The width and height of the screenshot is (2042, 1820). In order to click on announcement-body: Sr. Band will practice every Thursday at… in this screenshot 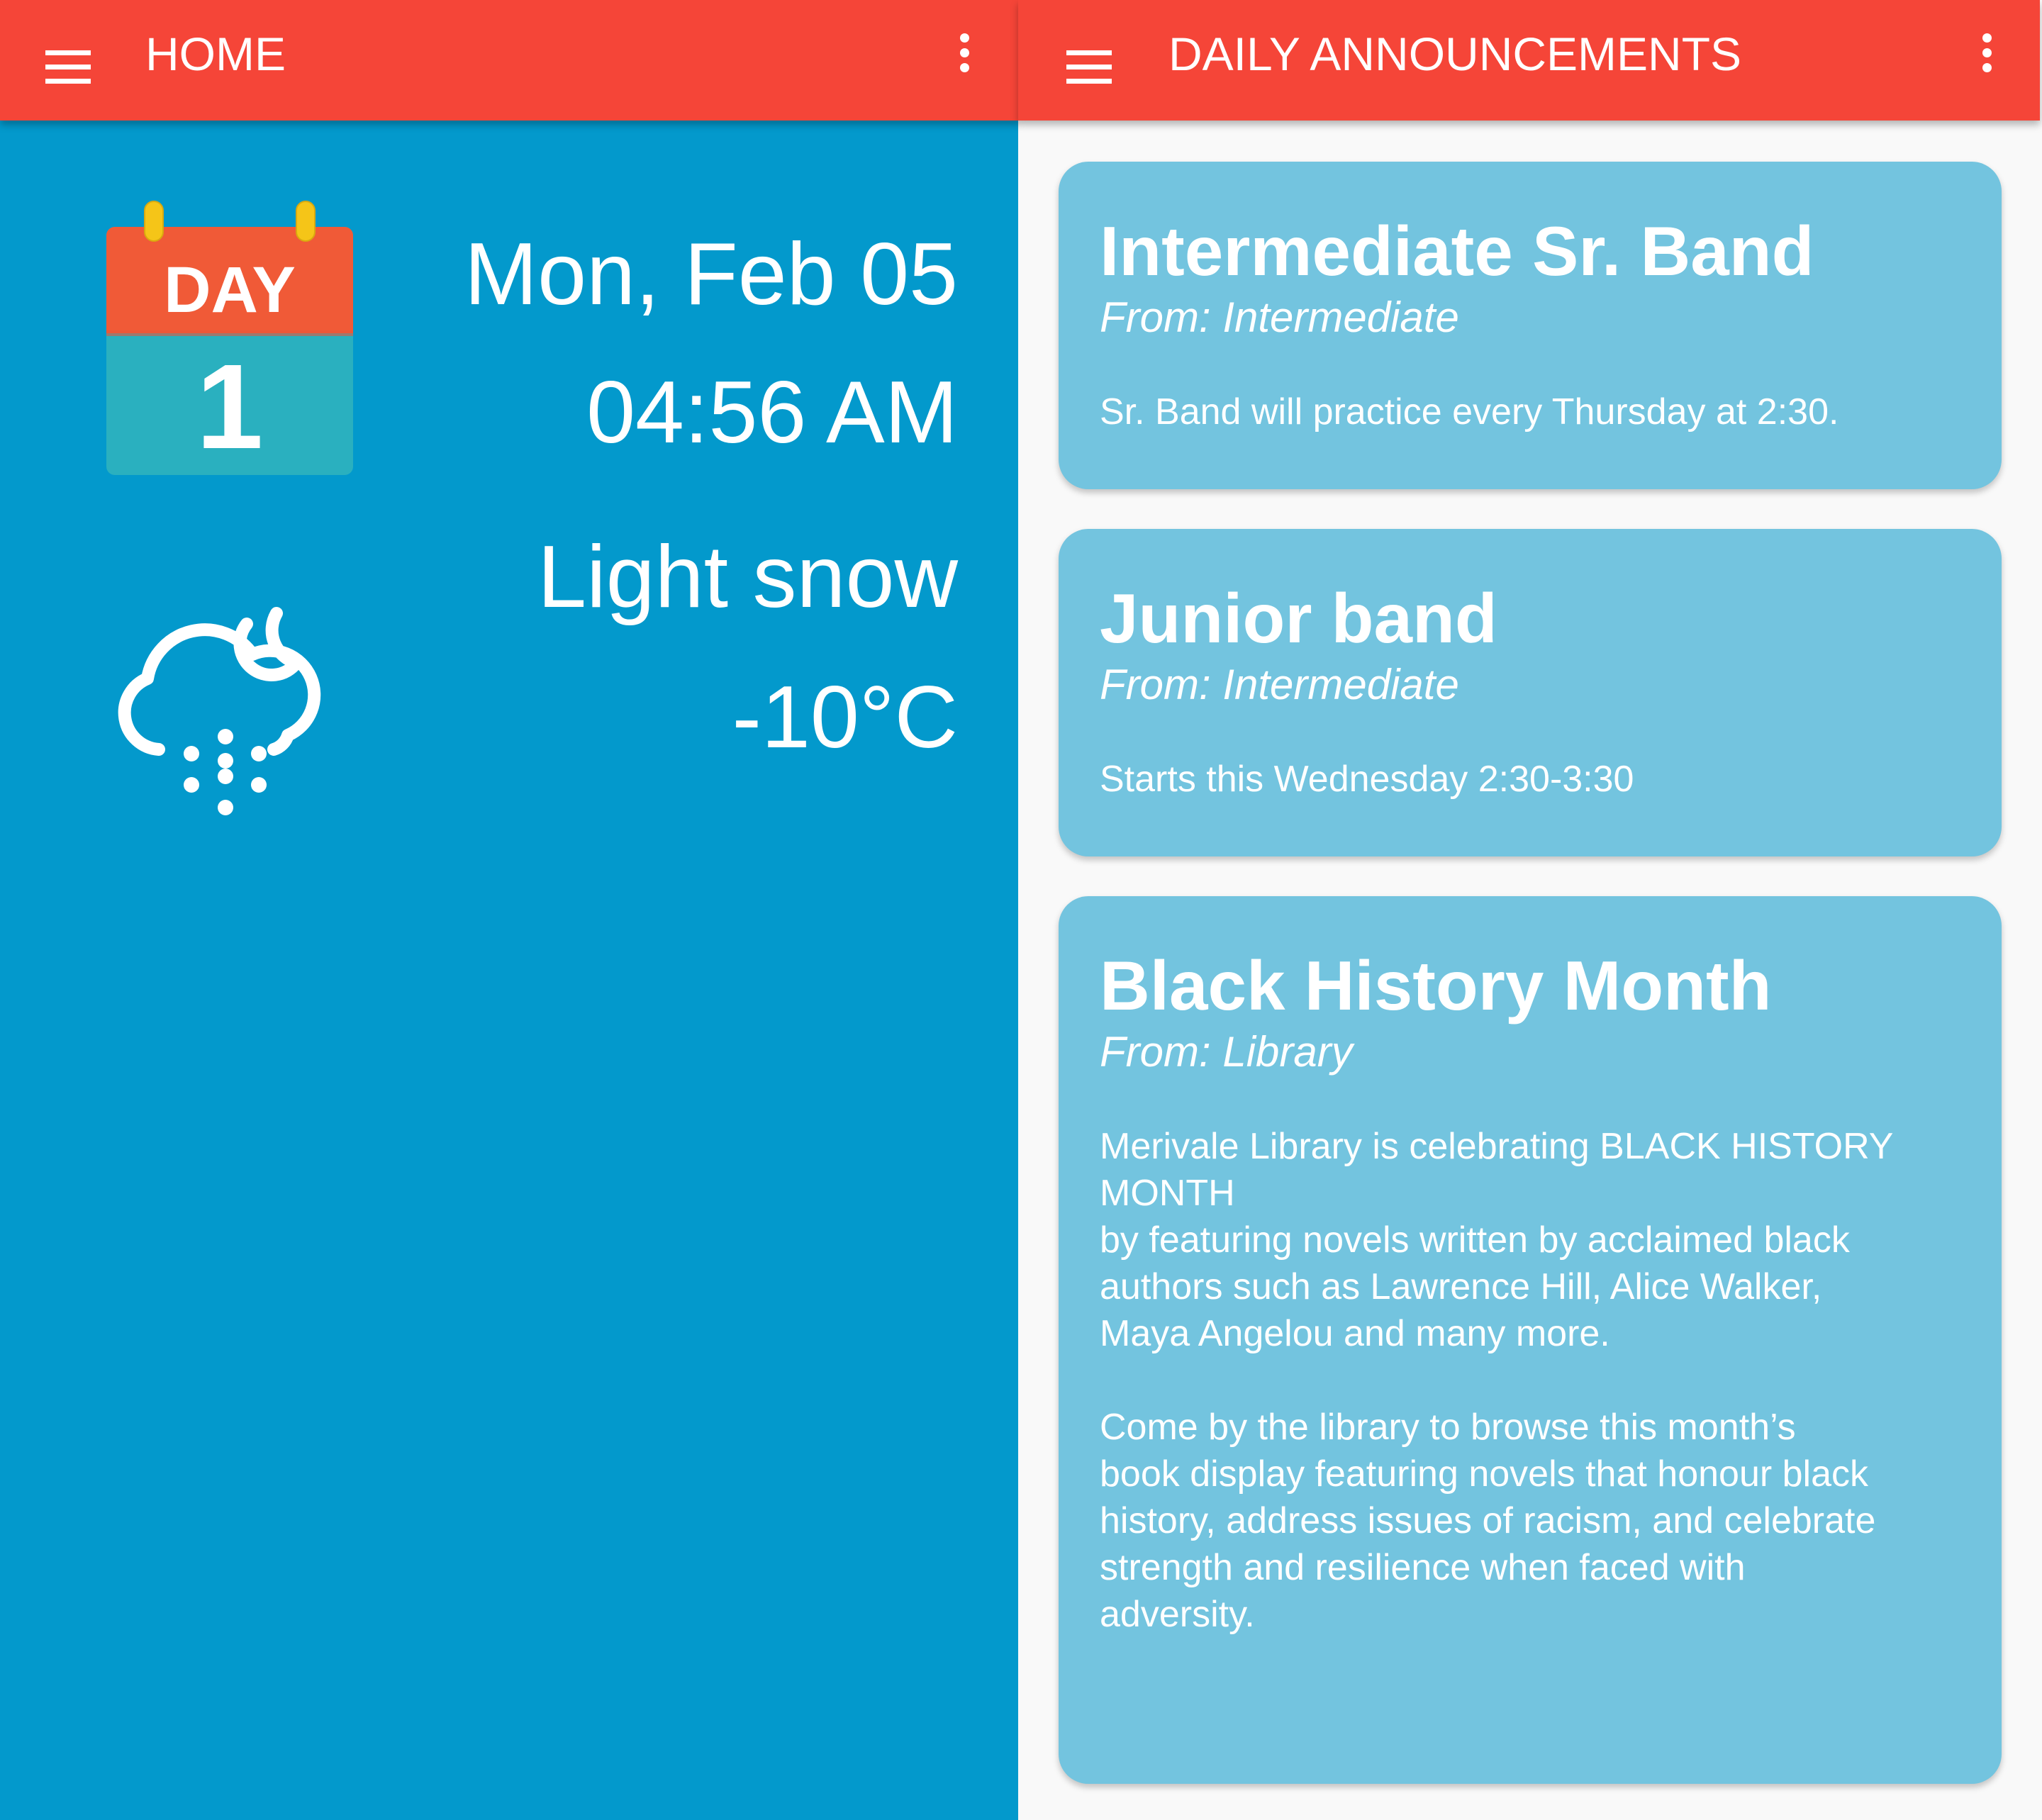, I will do `click(1469, 411)`.